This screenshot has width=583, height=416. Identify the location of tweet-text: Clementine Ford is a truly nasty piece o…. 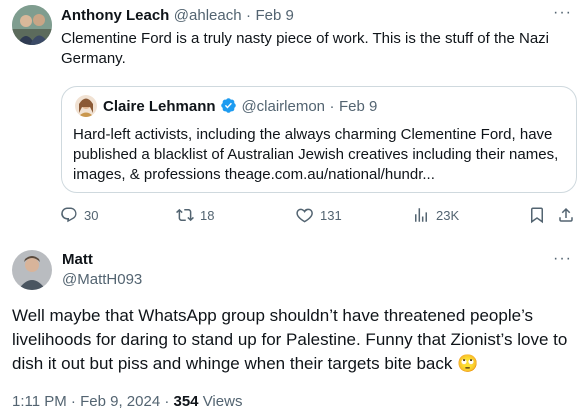
(305, 48).